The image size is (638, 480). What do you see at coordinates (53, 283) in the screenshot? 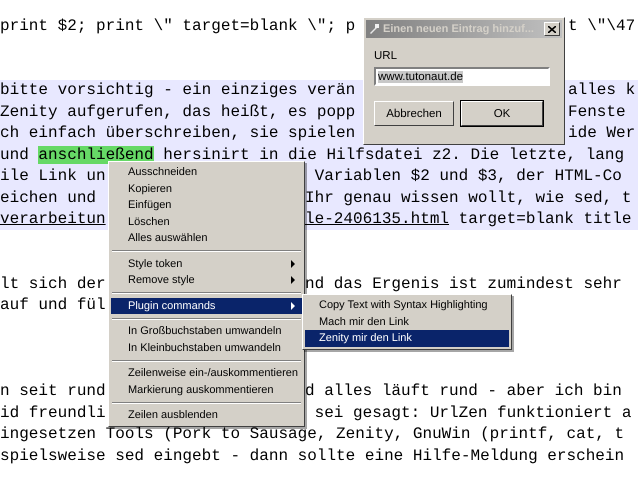
I see `code-text: lt sich der` at bounding box center [53, 283].